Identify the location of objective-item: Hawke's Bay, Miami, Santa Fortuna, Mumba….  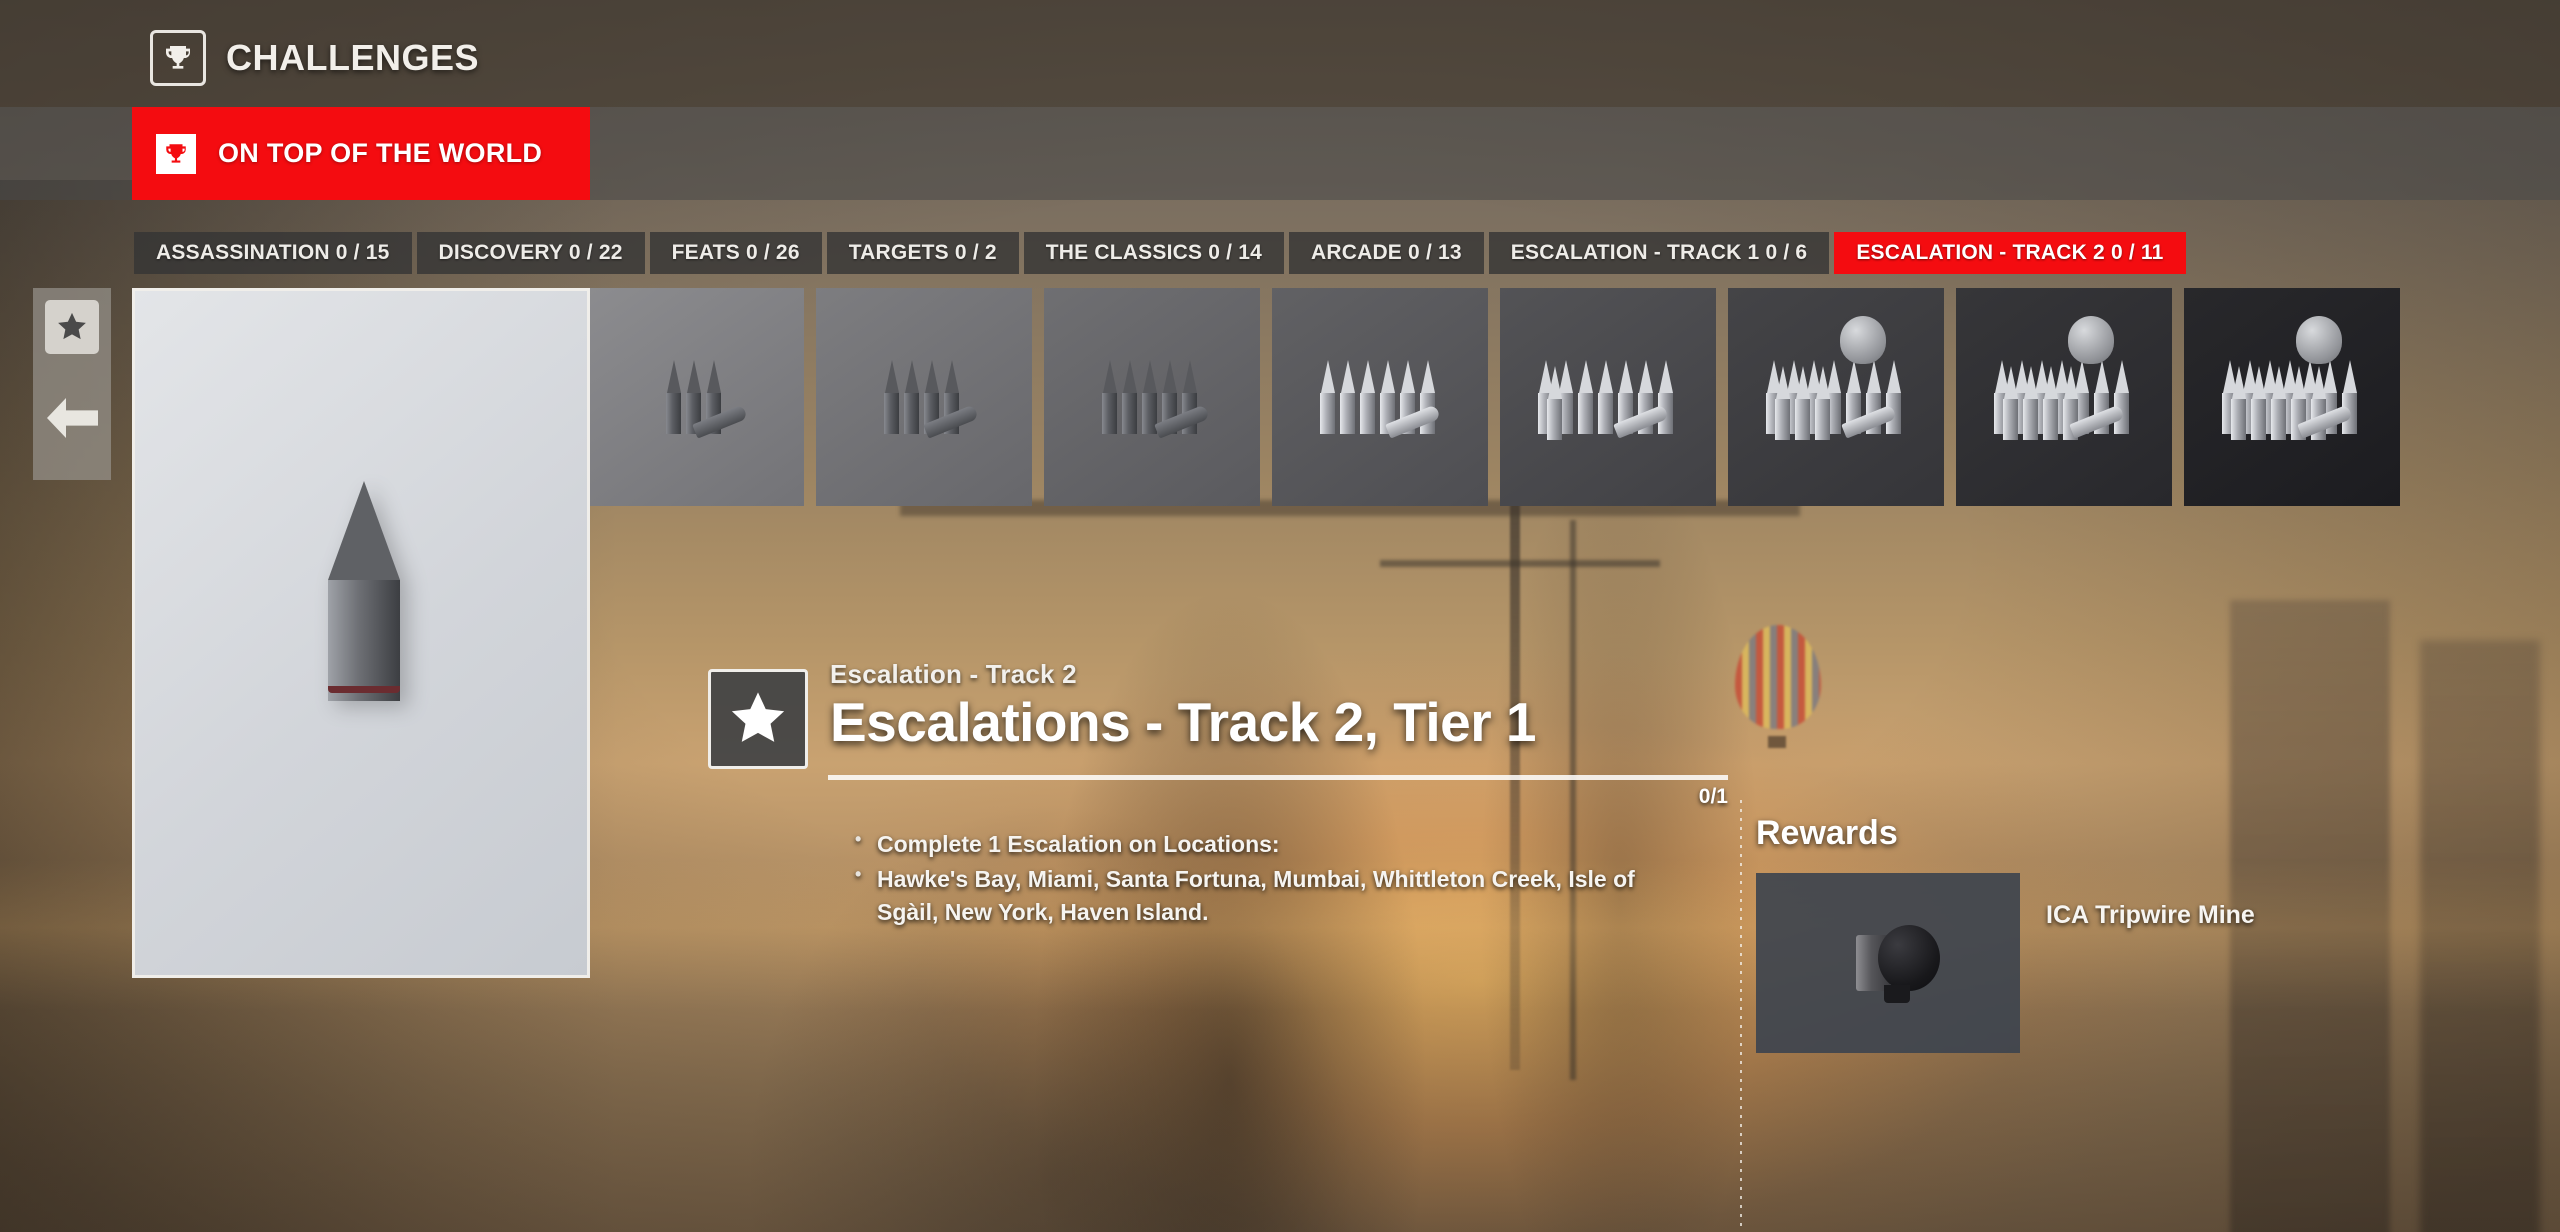
(1275, 895).